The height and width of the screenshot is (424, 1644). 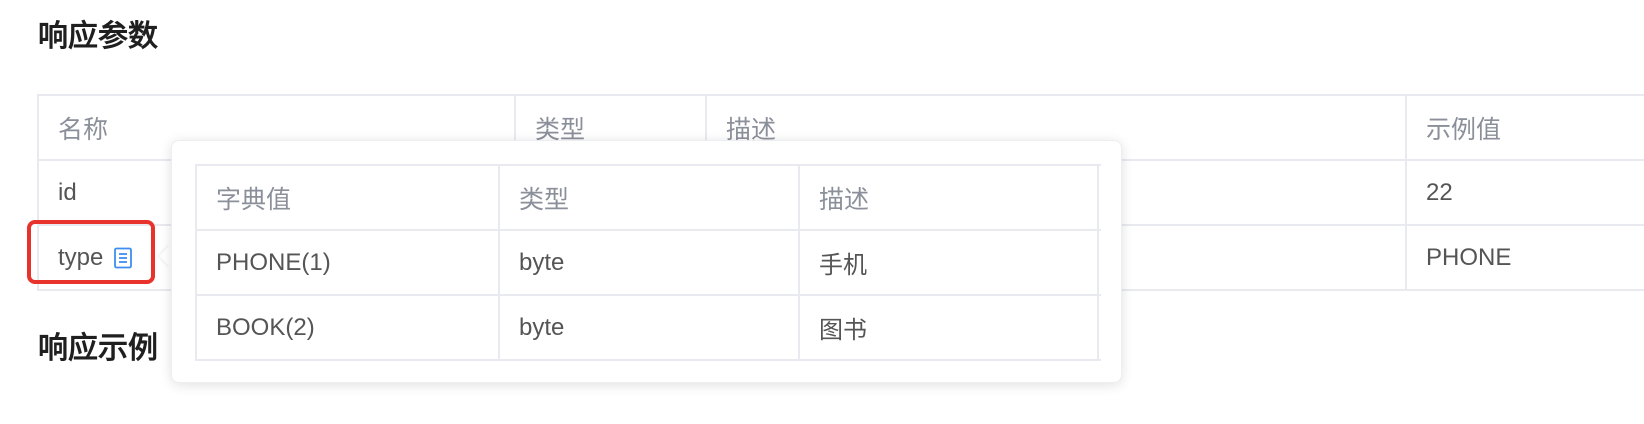 What do you see at coordinates (949, 197) in the screenshot?
I see `dict-header-description: 描述` at bounding box center [949, 197].